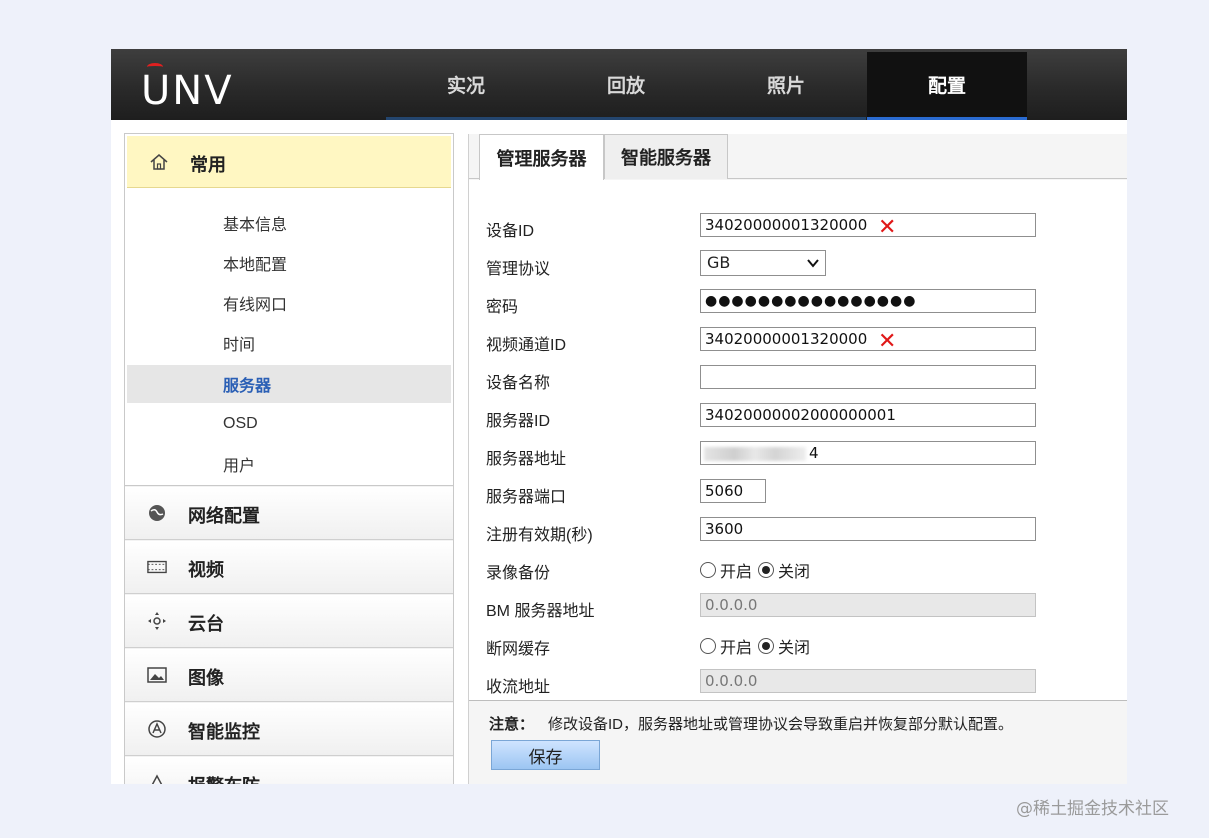  I want to click on video-film-icon, so click(157, 567).